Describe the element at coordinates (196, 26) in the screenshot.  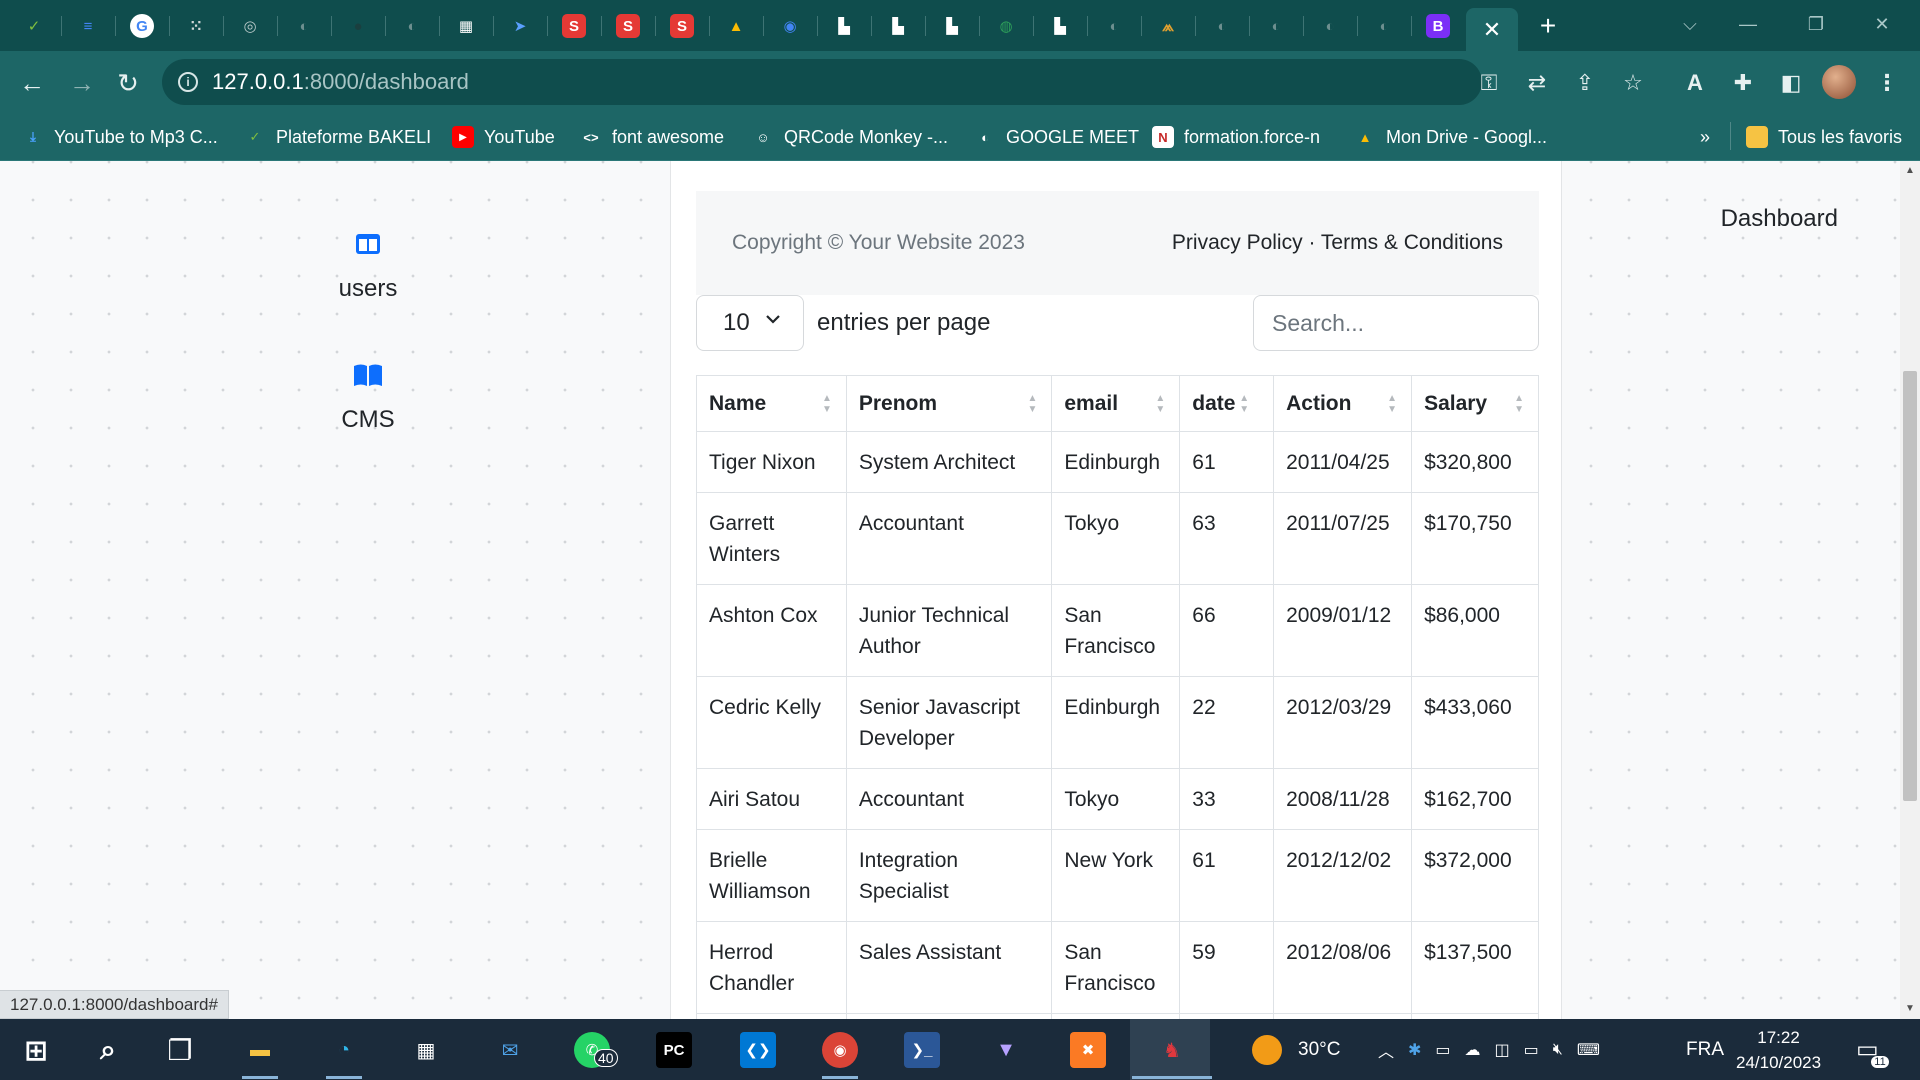
I see `browser-tab: ⁙` at that location.